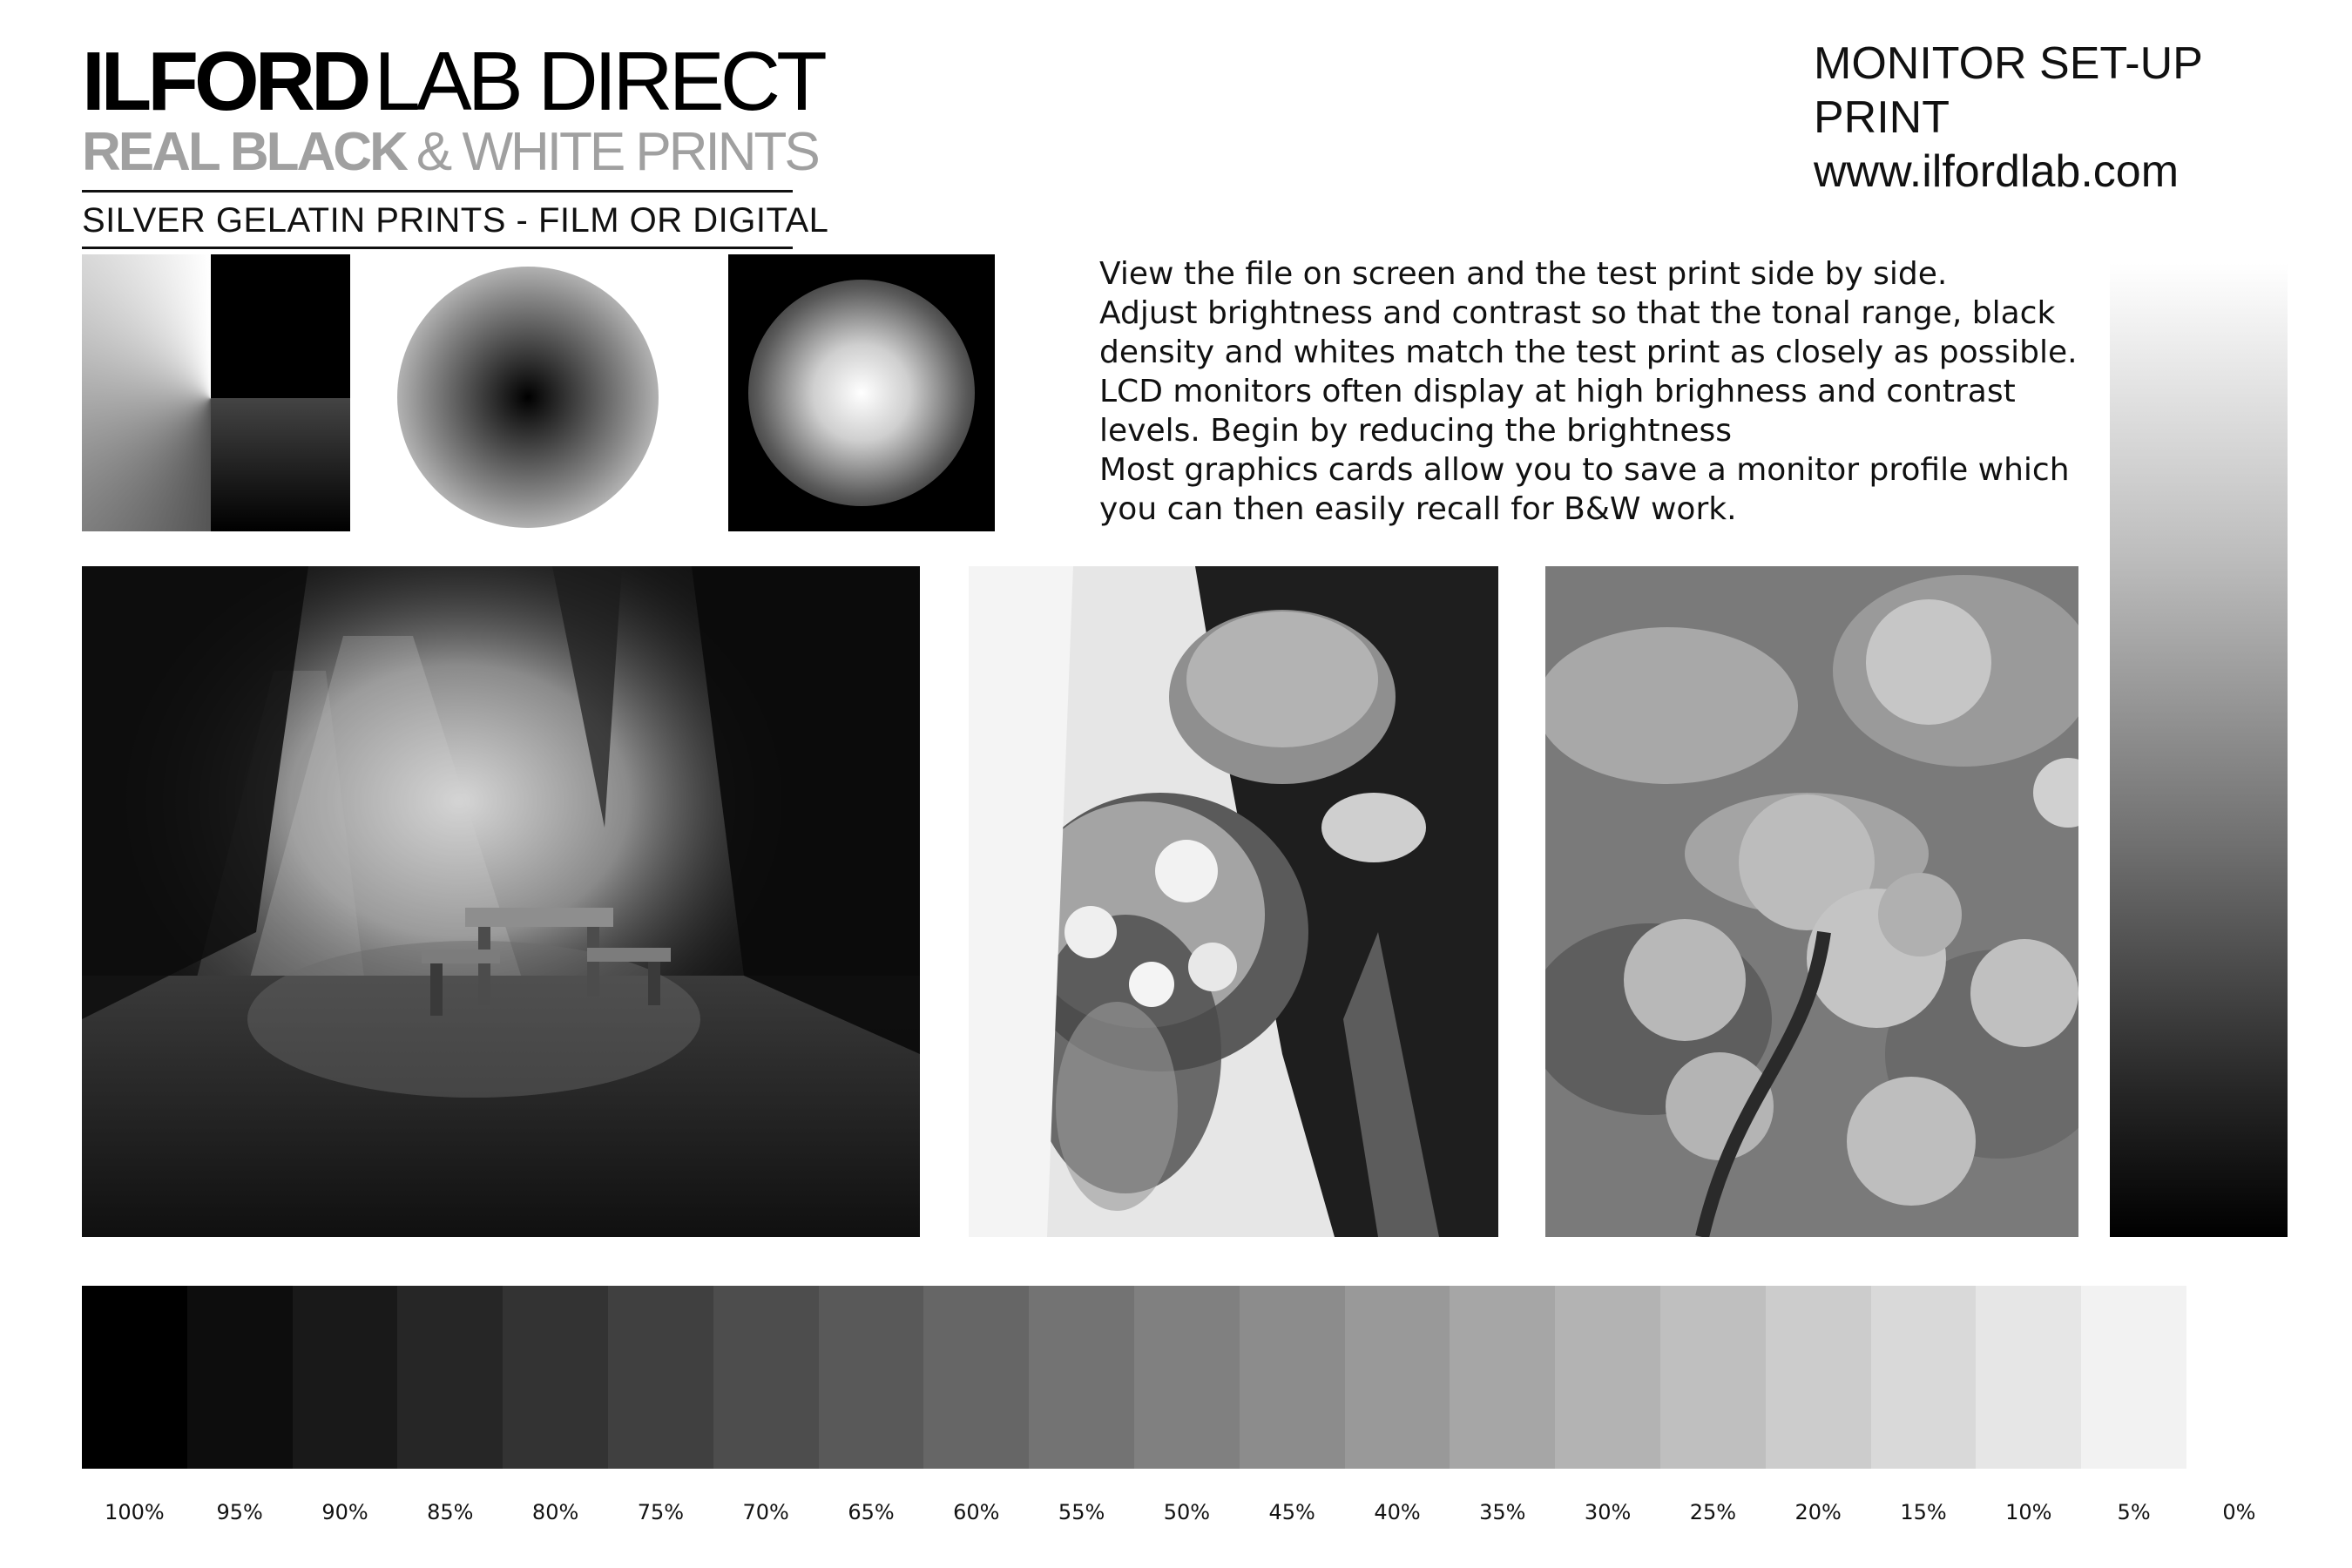  I want to click on radial-dark-center-swatch, so click(528, 398).